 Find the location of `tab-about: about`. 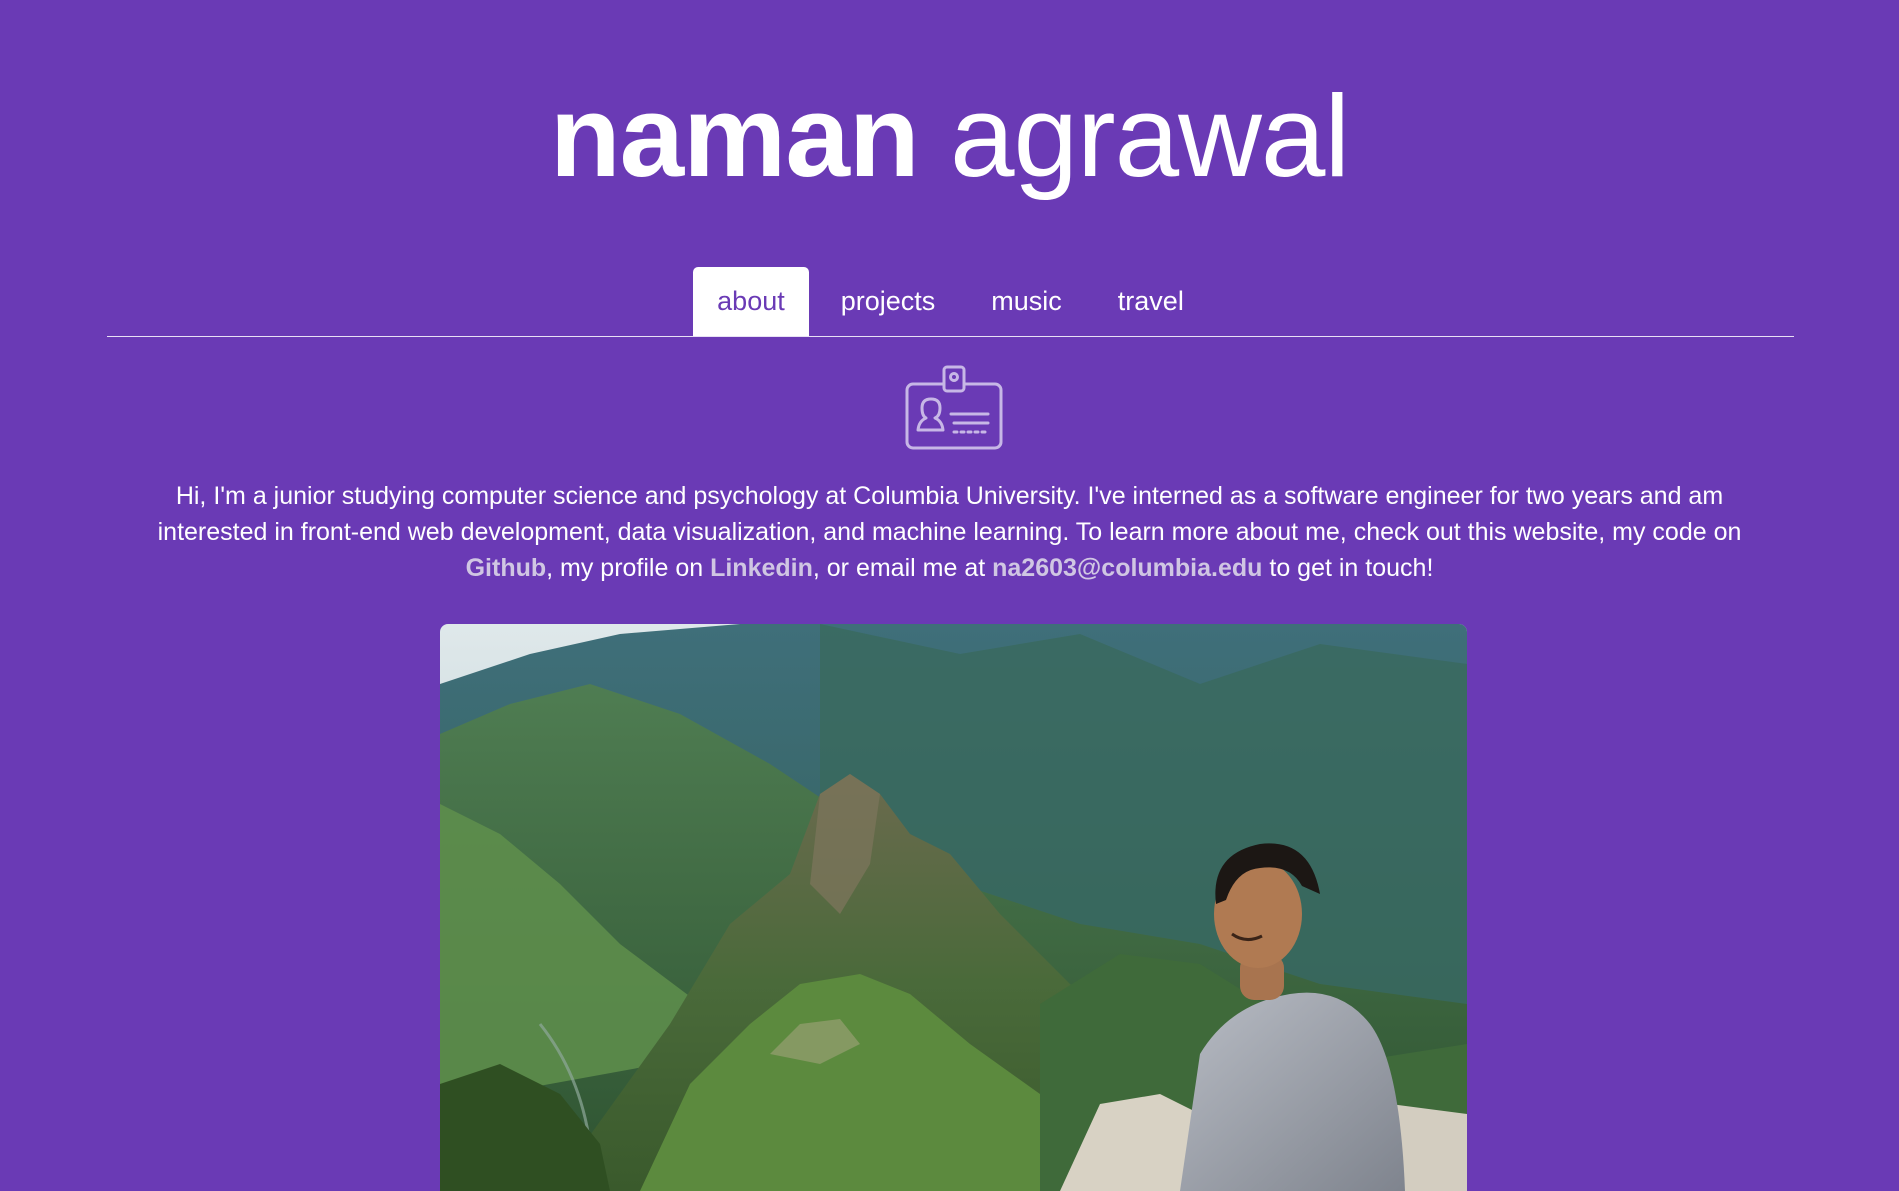

tab-about: about is located at coordinates (751, 301).